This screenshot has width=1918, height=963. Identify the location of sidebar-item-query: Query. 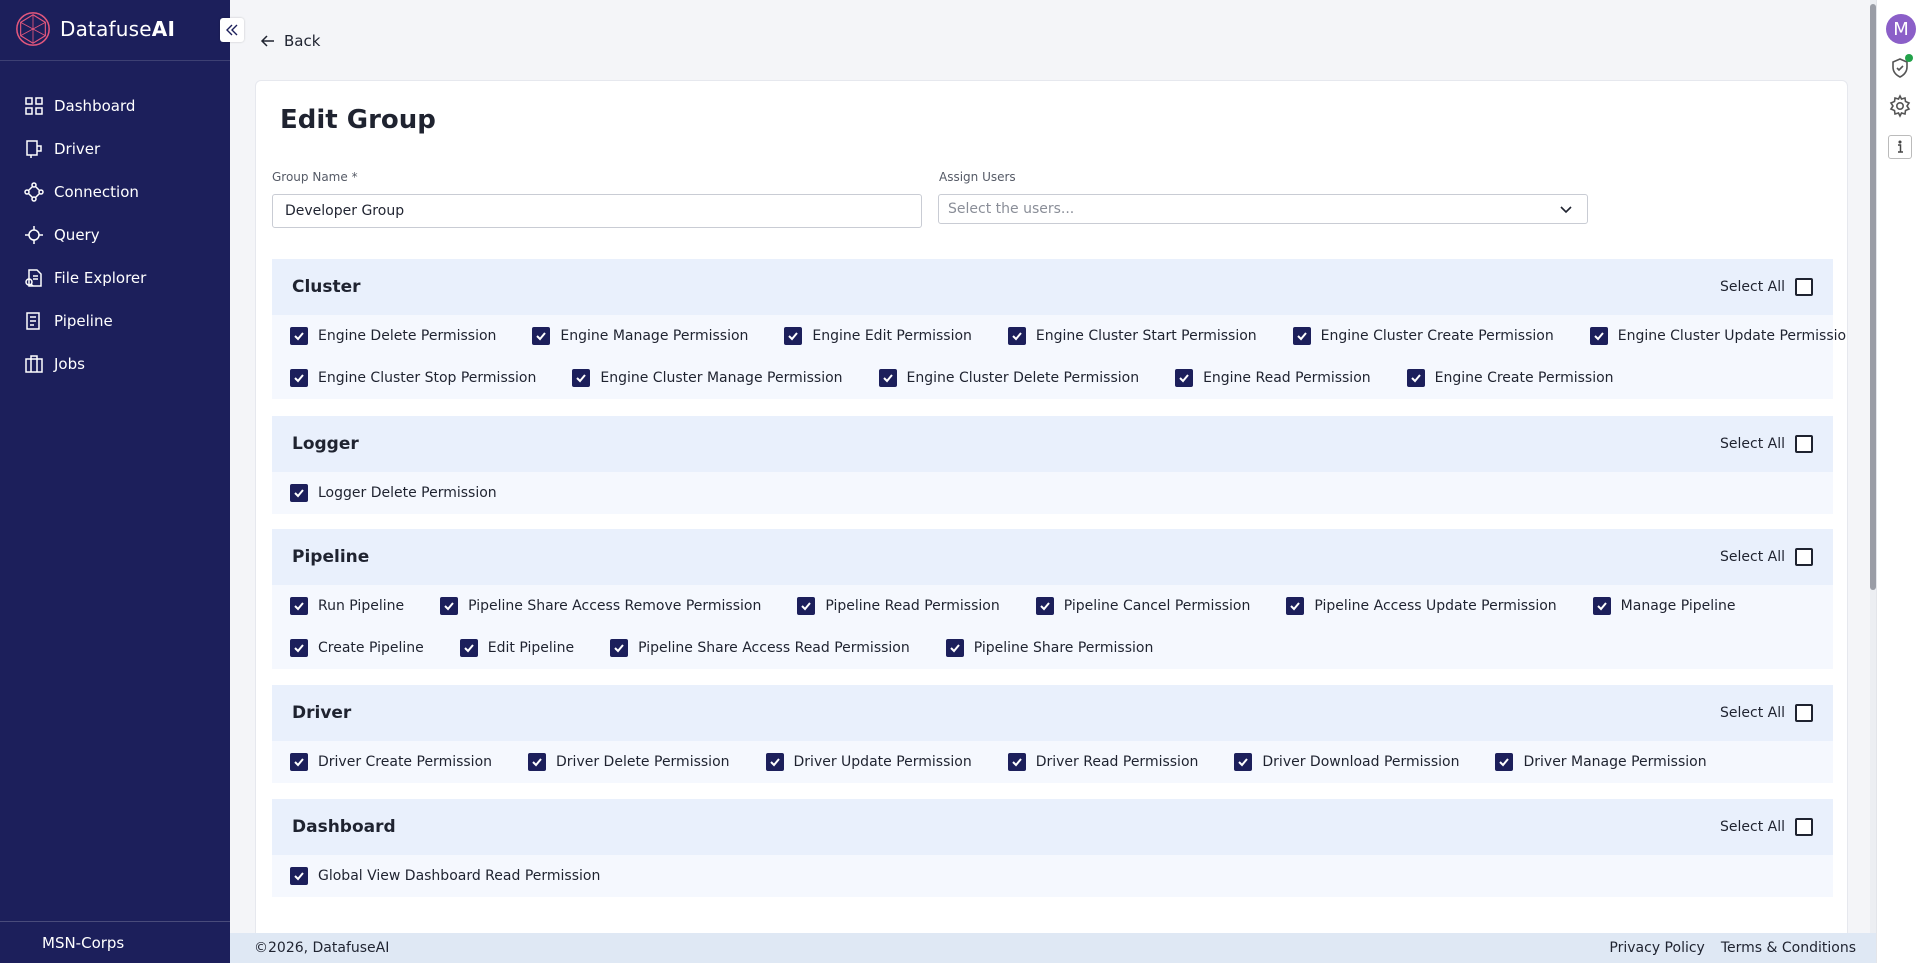
(115, 234).